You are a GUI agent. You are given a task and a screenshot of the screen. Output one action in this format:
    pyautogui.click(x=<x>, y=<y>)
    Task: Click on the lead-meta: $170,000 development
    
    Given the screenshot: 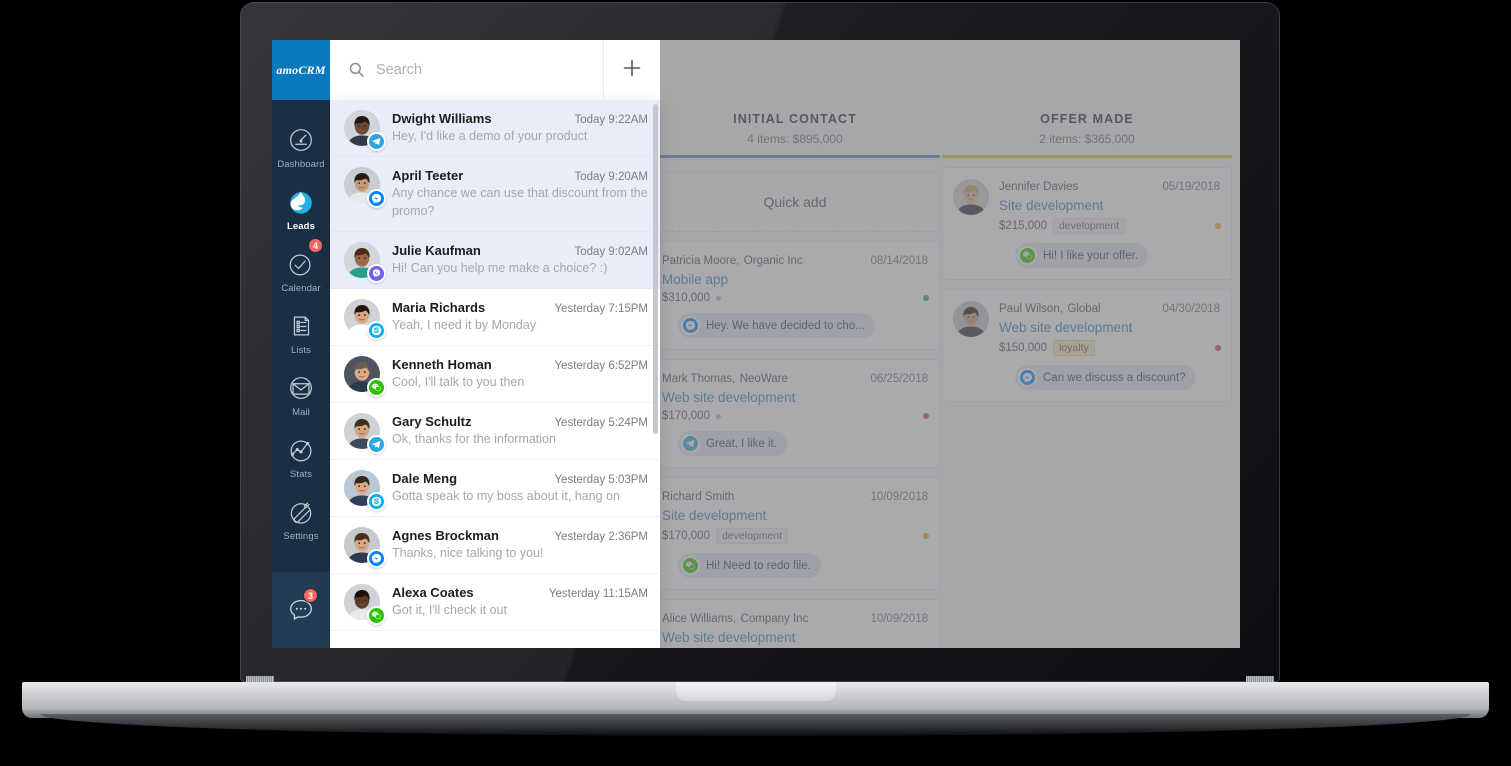 What is the action you would take?
    pyautogui.click(x=795, y=536)
    